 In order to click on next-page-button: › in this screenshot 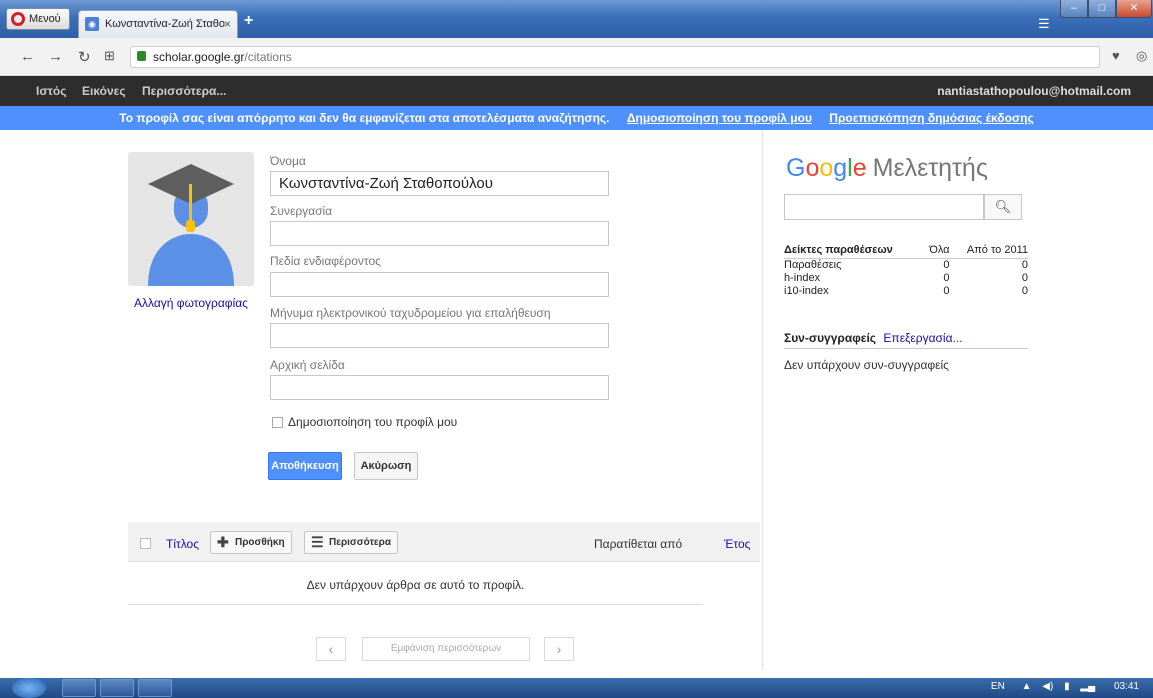, I will do `click(559, 649)`.